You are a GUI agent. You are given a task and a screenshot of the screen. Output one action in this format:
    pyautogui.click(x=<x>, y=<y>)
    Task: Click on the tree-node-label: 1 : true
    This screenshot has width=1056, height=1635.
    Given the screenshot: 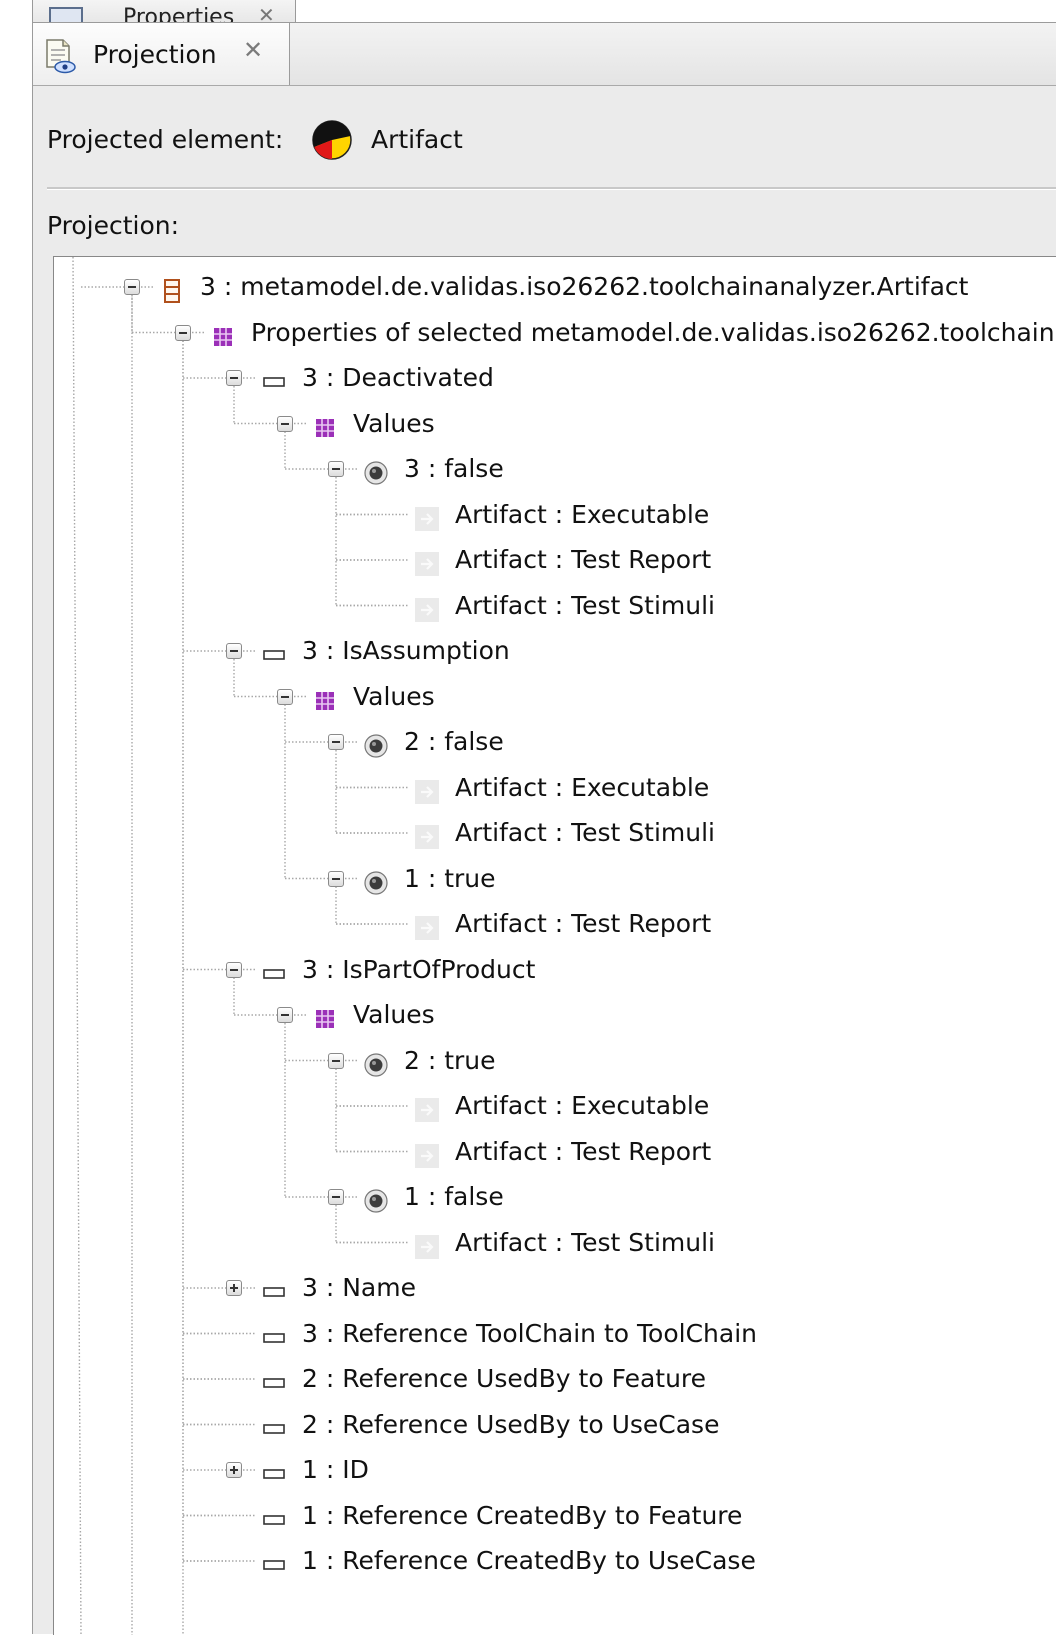 What is the action you would take?
    pyautogui.click(x=450, y=878)
    